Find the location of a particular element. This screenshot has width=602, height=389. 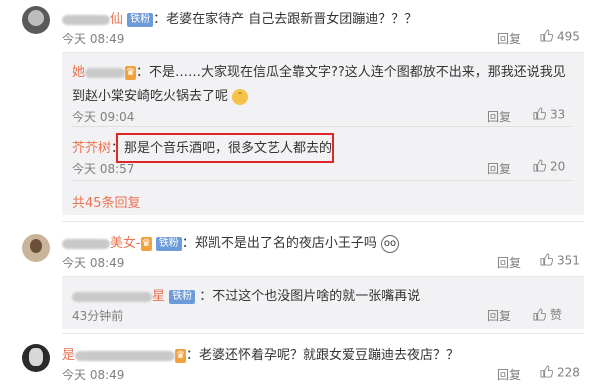

comment-text: ：老婆还怀着孕呢？就跟女爱豆蹦迪去夜店？？ is located at coordinates (322, 355).